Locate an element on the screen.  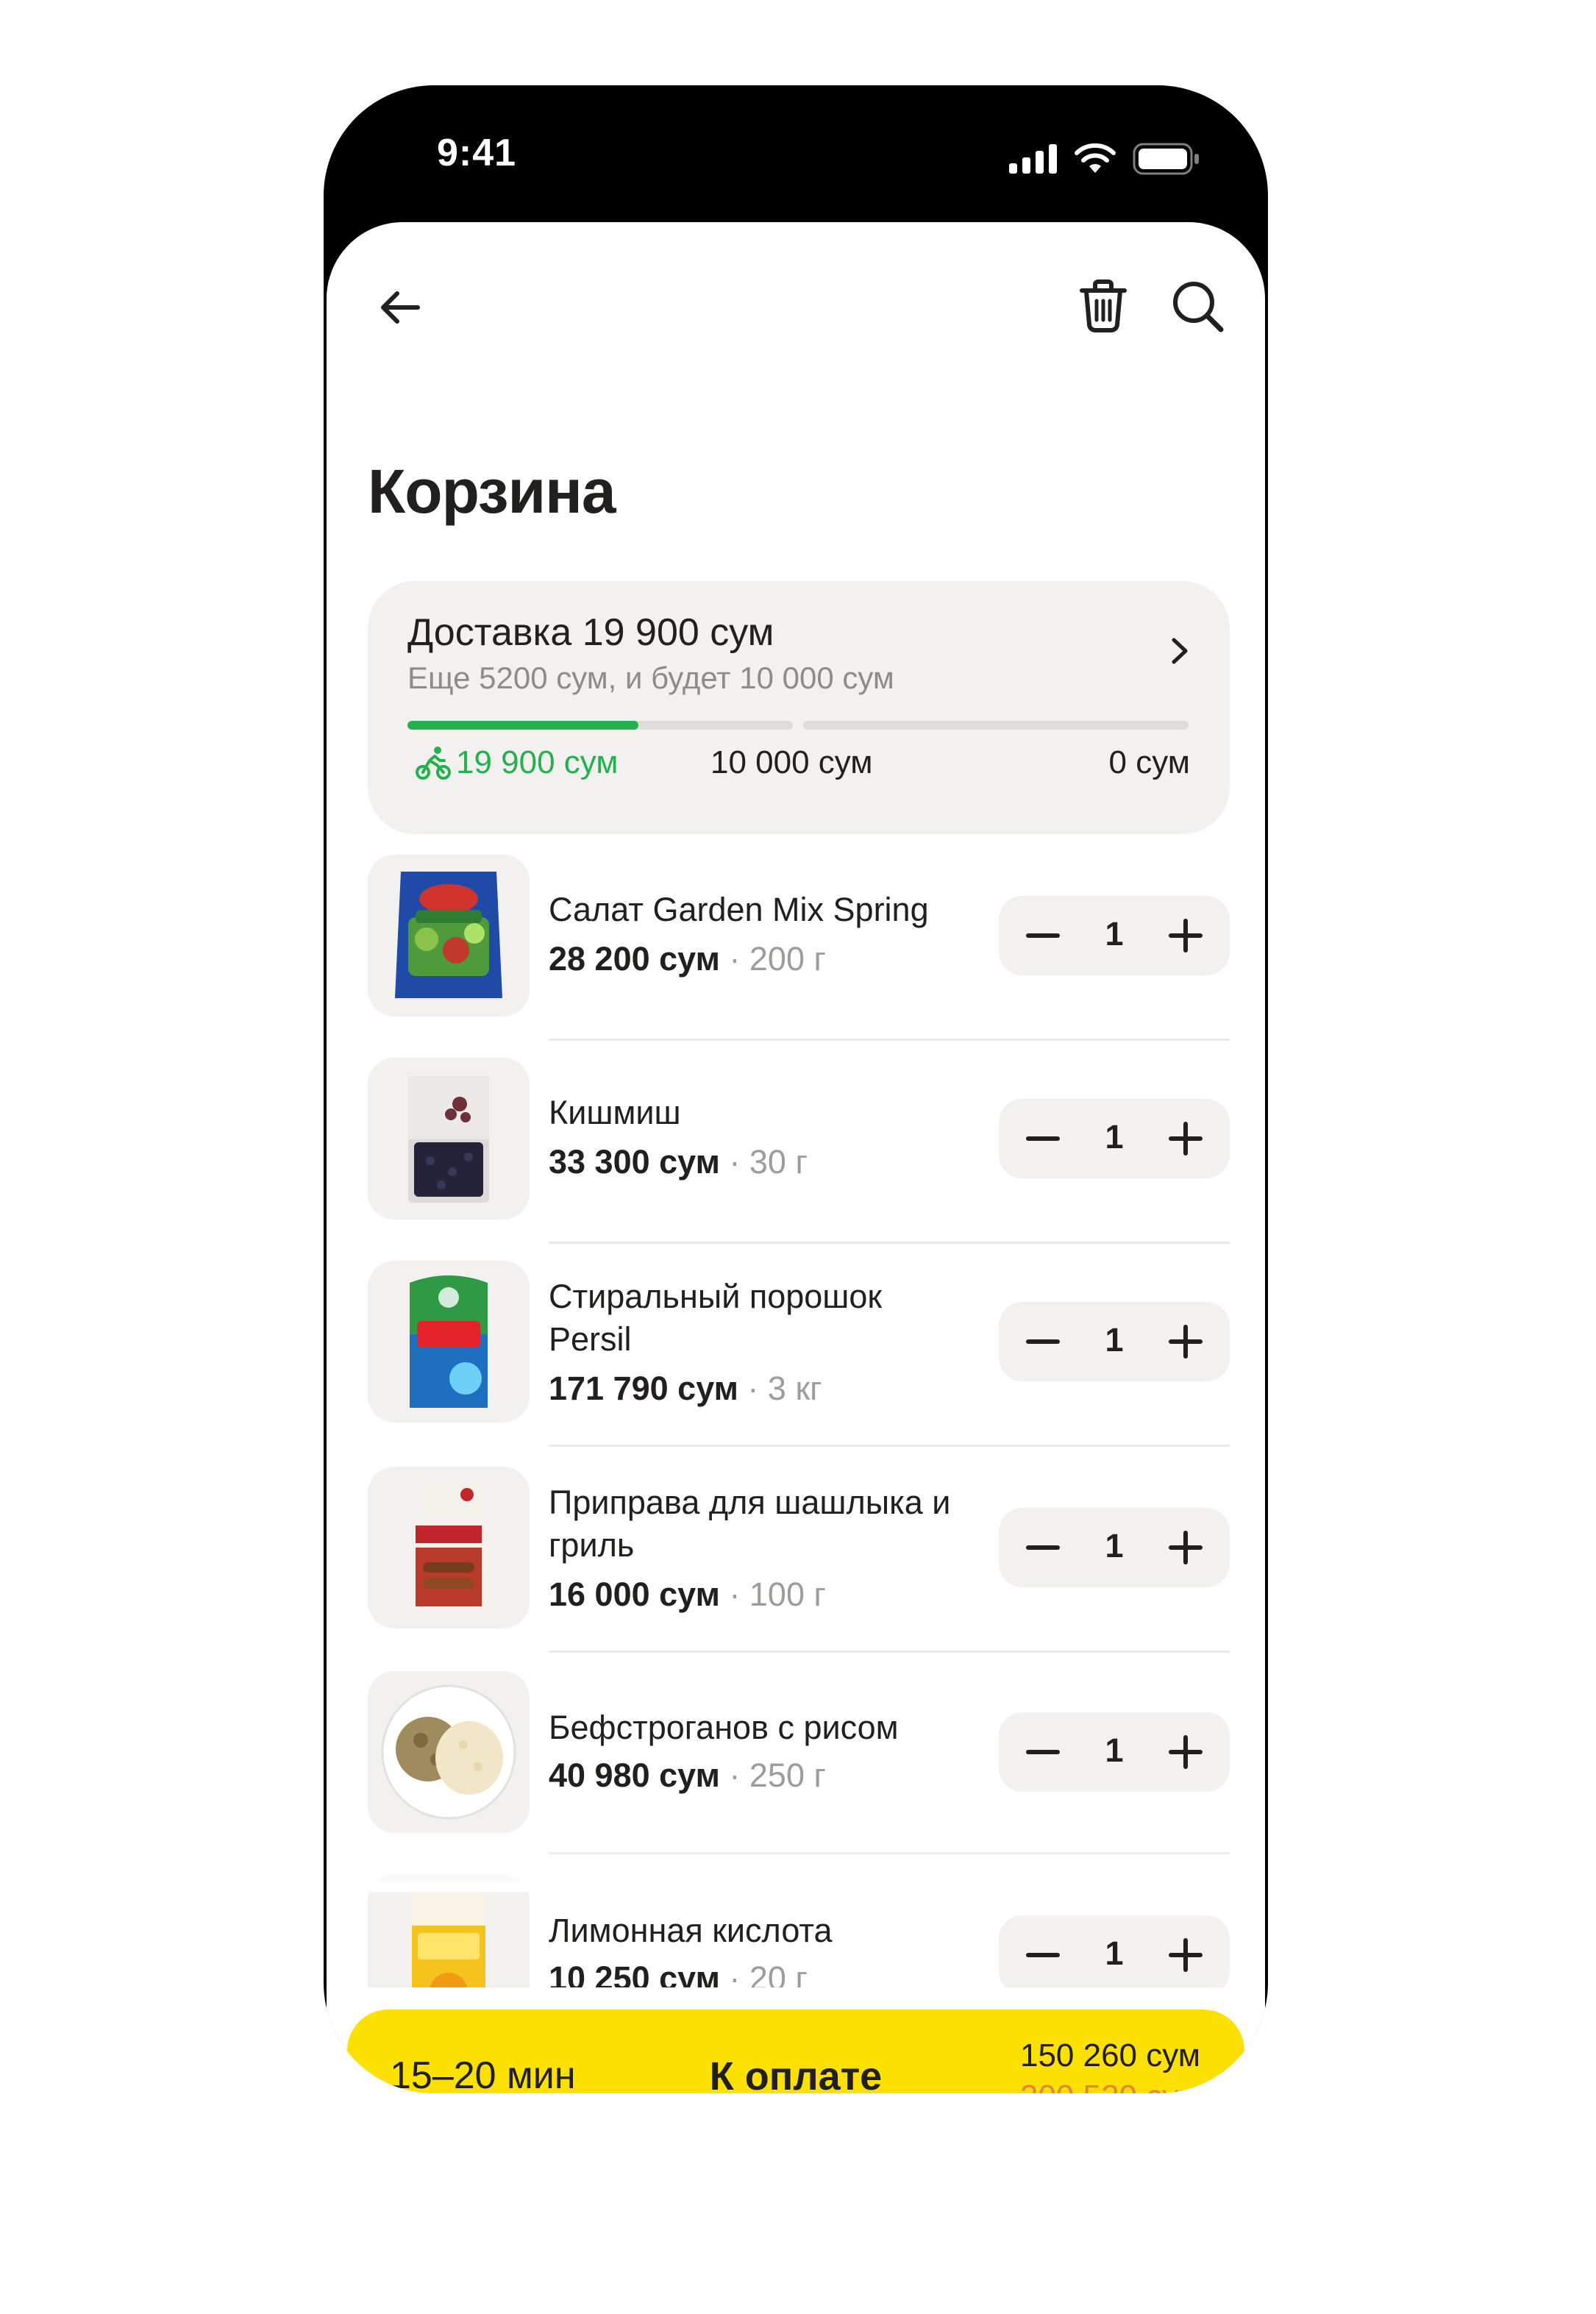
item-weight: 250 г is located at coordinates (787, 1775).